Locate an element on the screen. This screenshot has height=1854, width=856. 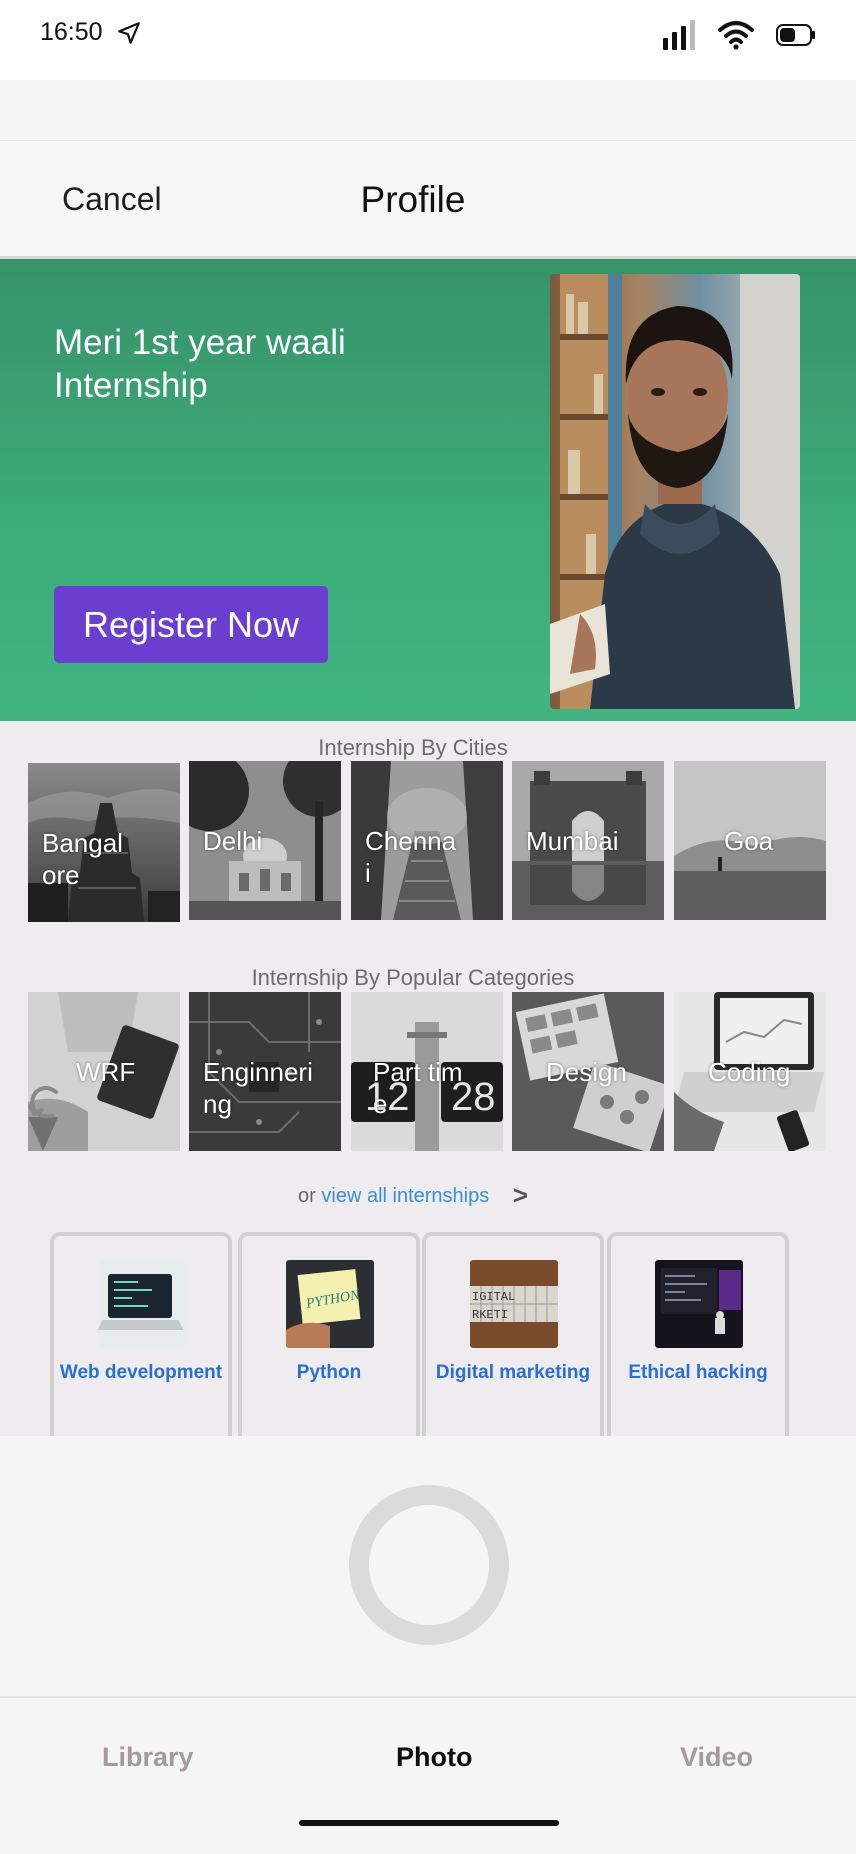
register-now-button: Register Now is located at coordinates (191, 624).